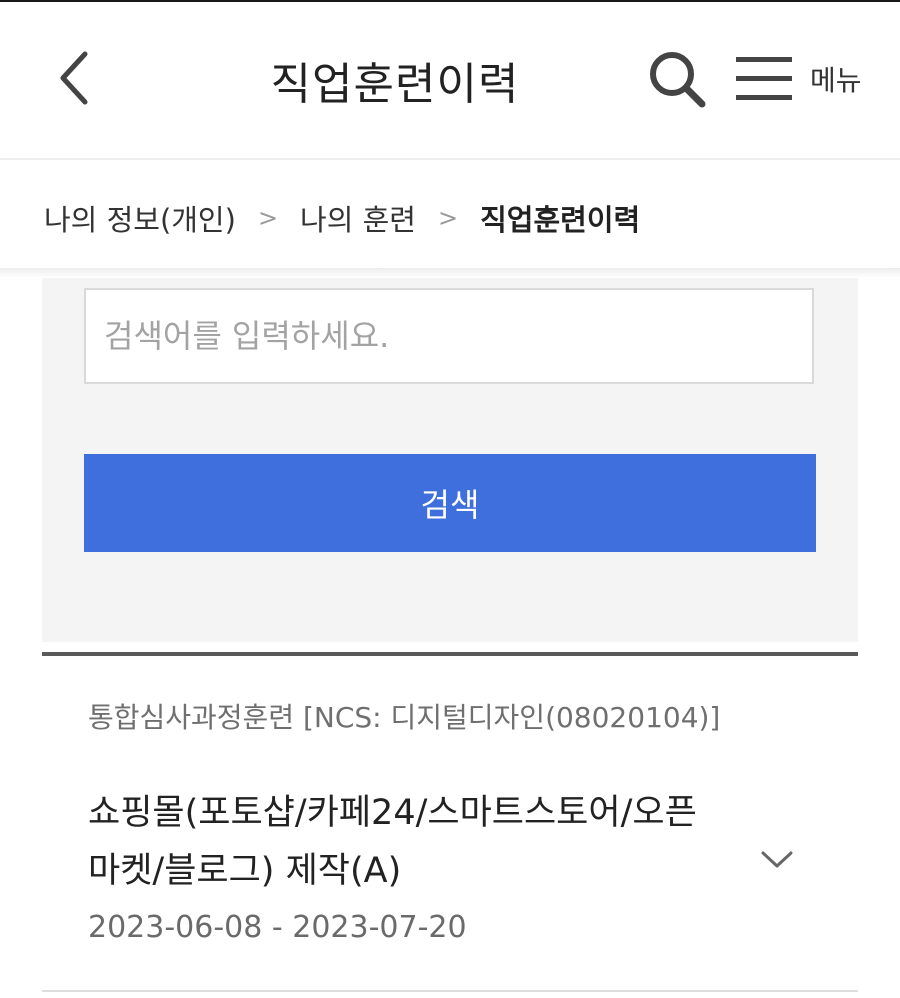  I want to click on breadcrumb-item-my-info: 나의 정보(개인), so click(140, 218).